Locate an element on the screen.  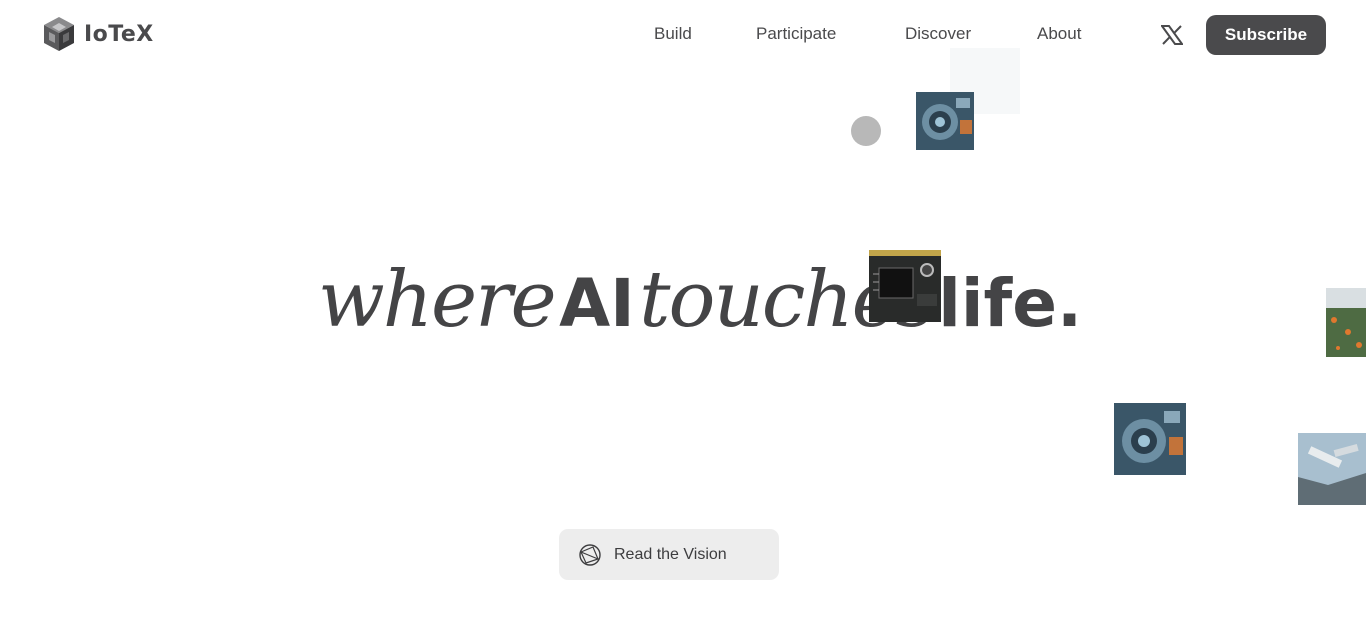
hero-word-ai: AI is located at coordinates (597, 303).